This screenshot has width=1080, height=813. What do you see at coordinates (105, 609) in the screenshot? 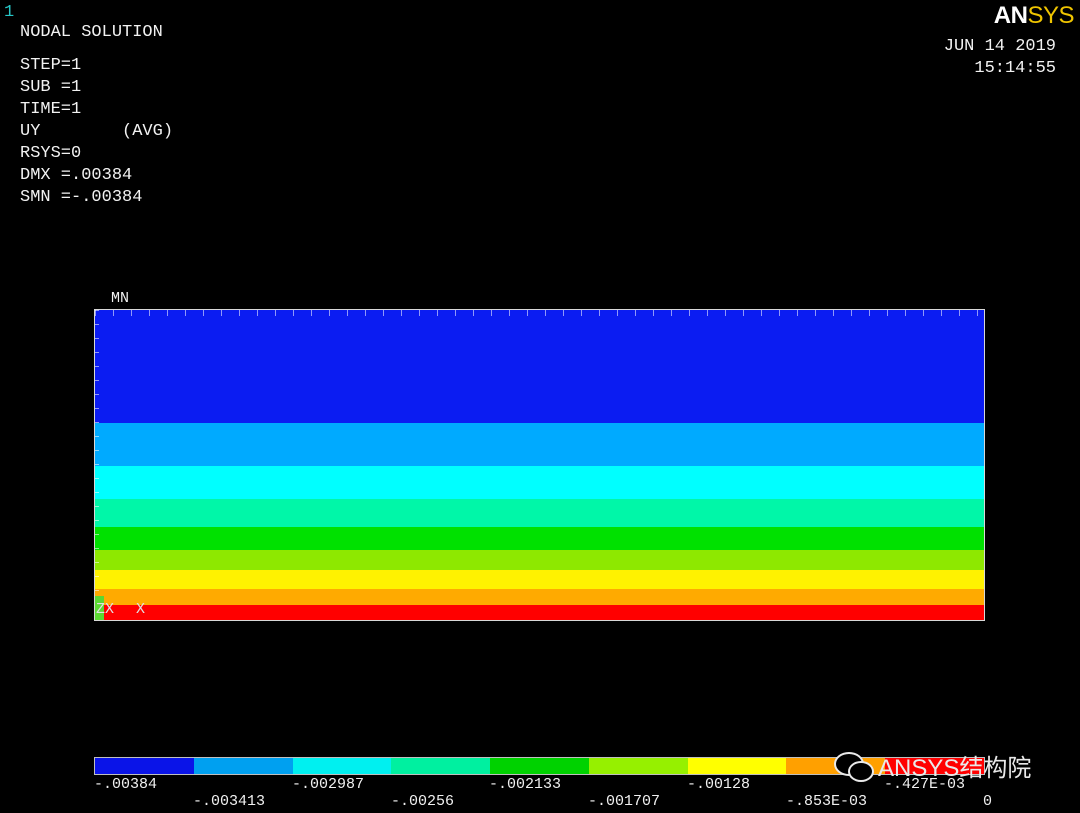
I see `origin-axis-label: ZX` at bounding box center [105, 609].